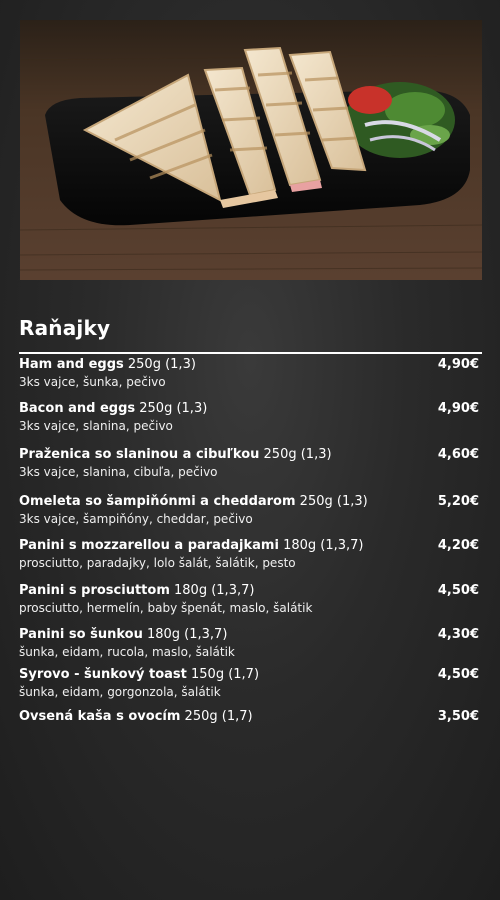  I want to click on section-title: Raňajky, so click(65, 328).